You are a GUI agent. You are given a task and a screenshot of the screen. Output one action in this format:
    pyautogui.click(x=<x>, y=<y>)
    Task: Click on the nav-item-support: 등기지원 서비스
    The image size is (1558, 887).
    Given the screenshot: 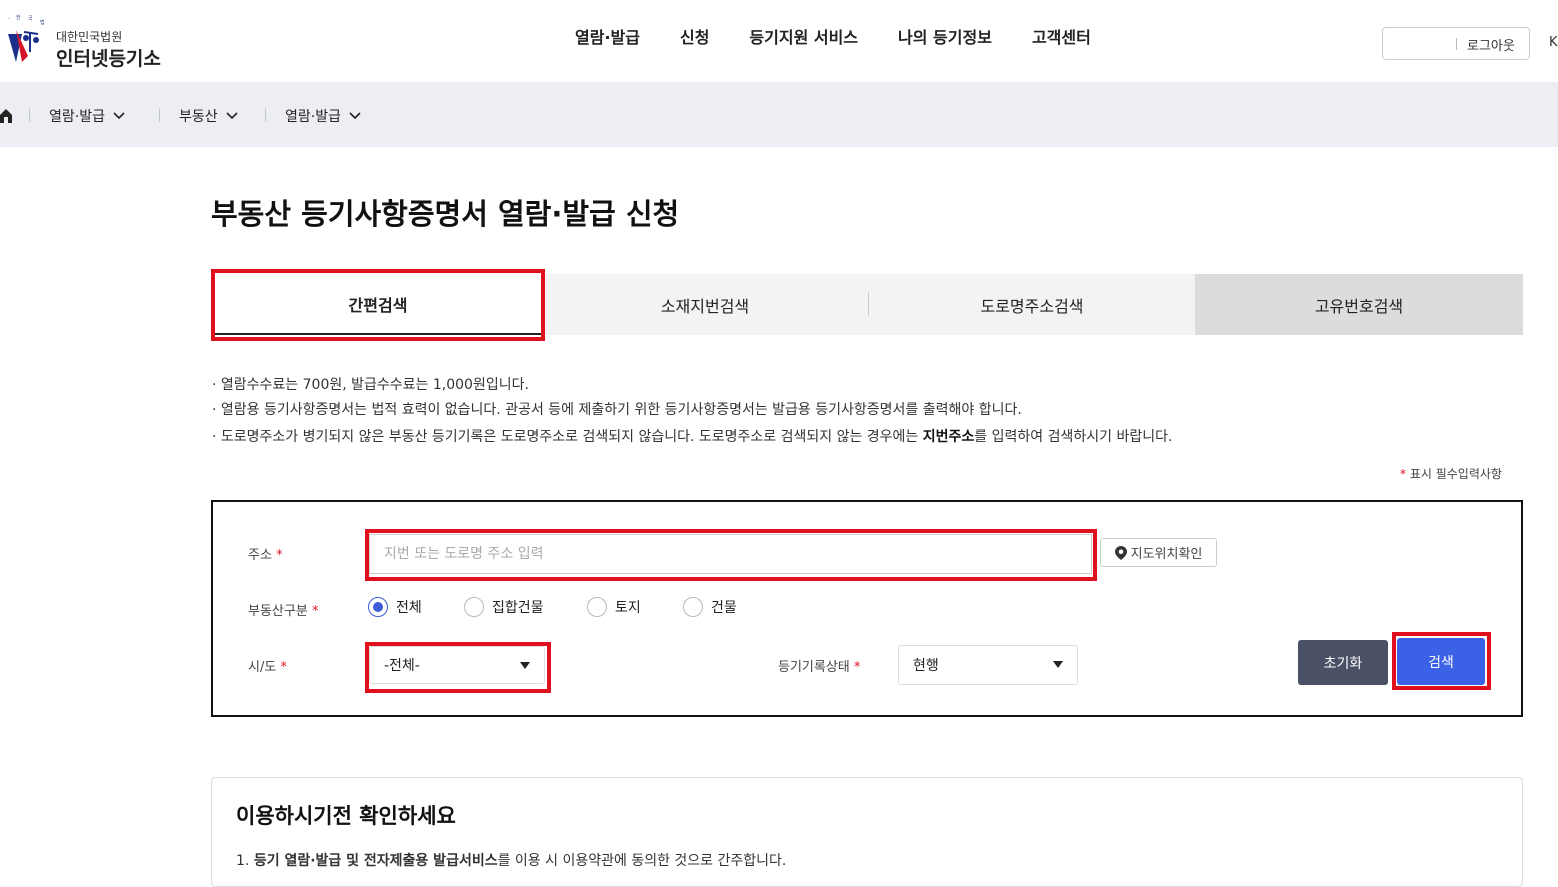 What is the action you would take?
    pyautogui.click(x=803, y=37)
    